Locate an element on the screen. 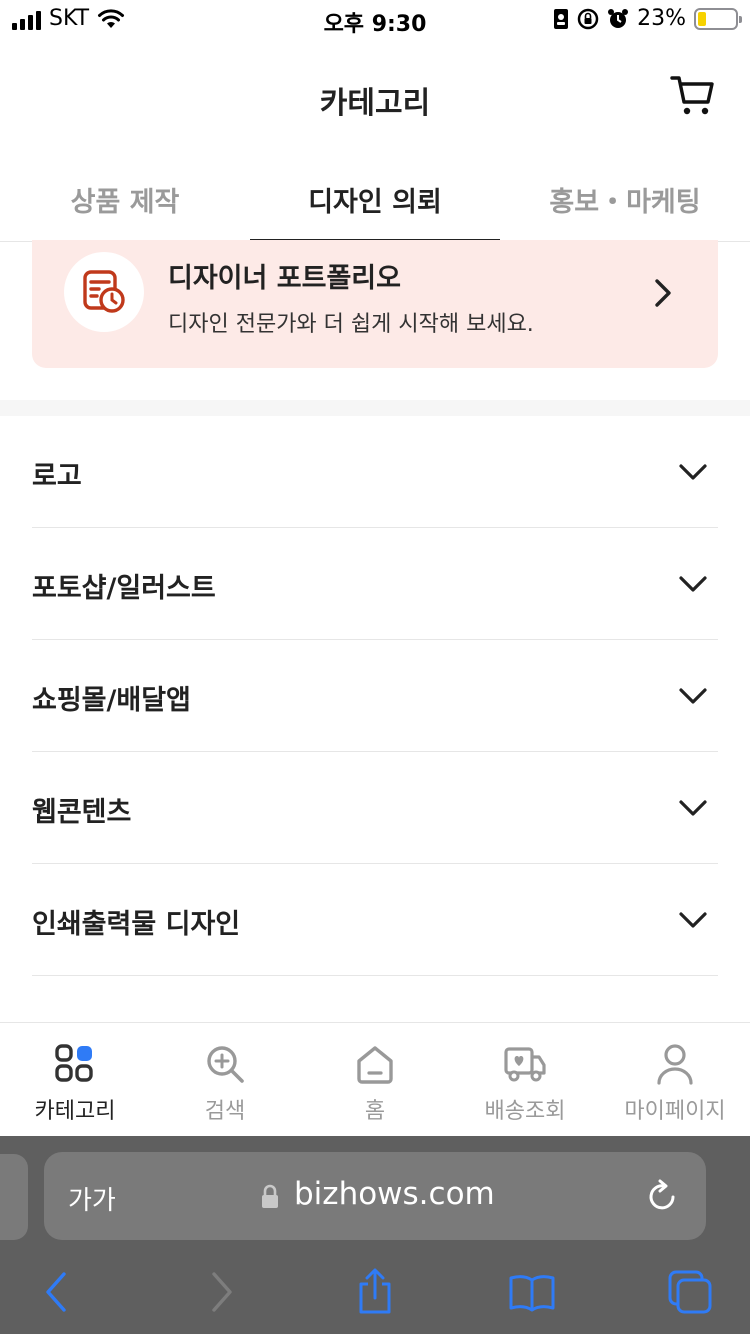  previous-tab-preview is located at coordinates (14, 1197).